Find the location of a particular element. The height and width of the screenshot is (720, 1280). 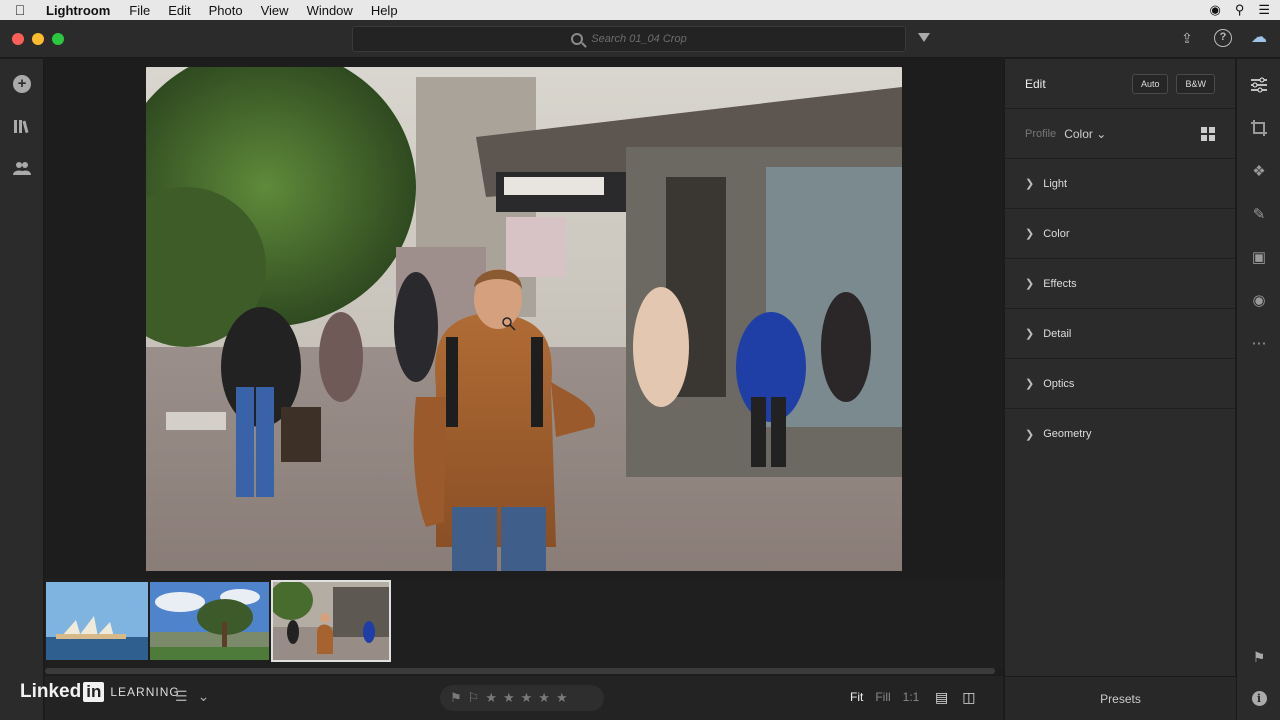

brush-tool: ✎ is located at coordinates (1258, 213).